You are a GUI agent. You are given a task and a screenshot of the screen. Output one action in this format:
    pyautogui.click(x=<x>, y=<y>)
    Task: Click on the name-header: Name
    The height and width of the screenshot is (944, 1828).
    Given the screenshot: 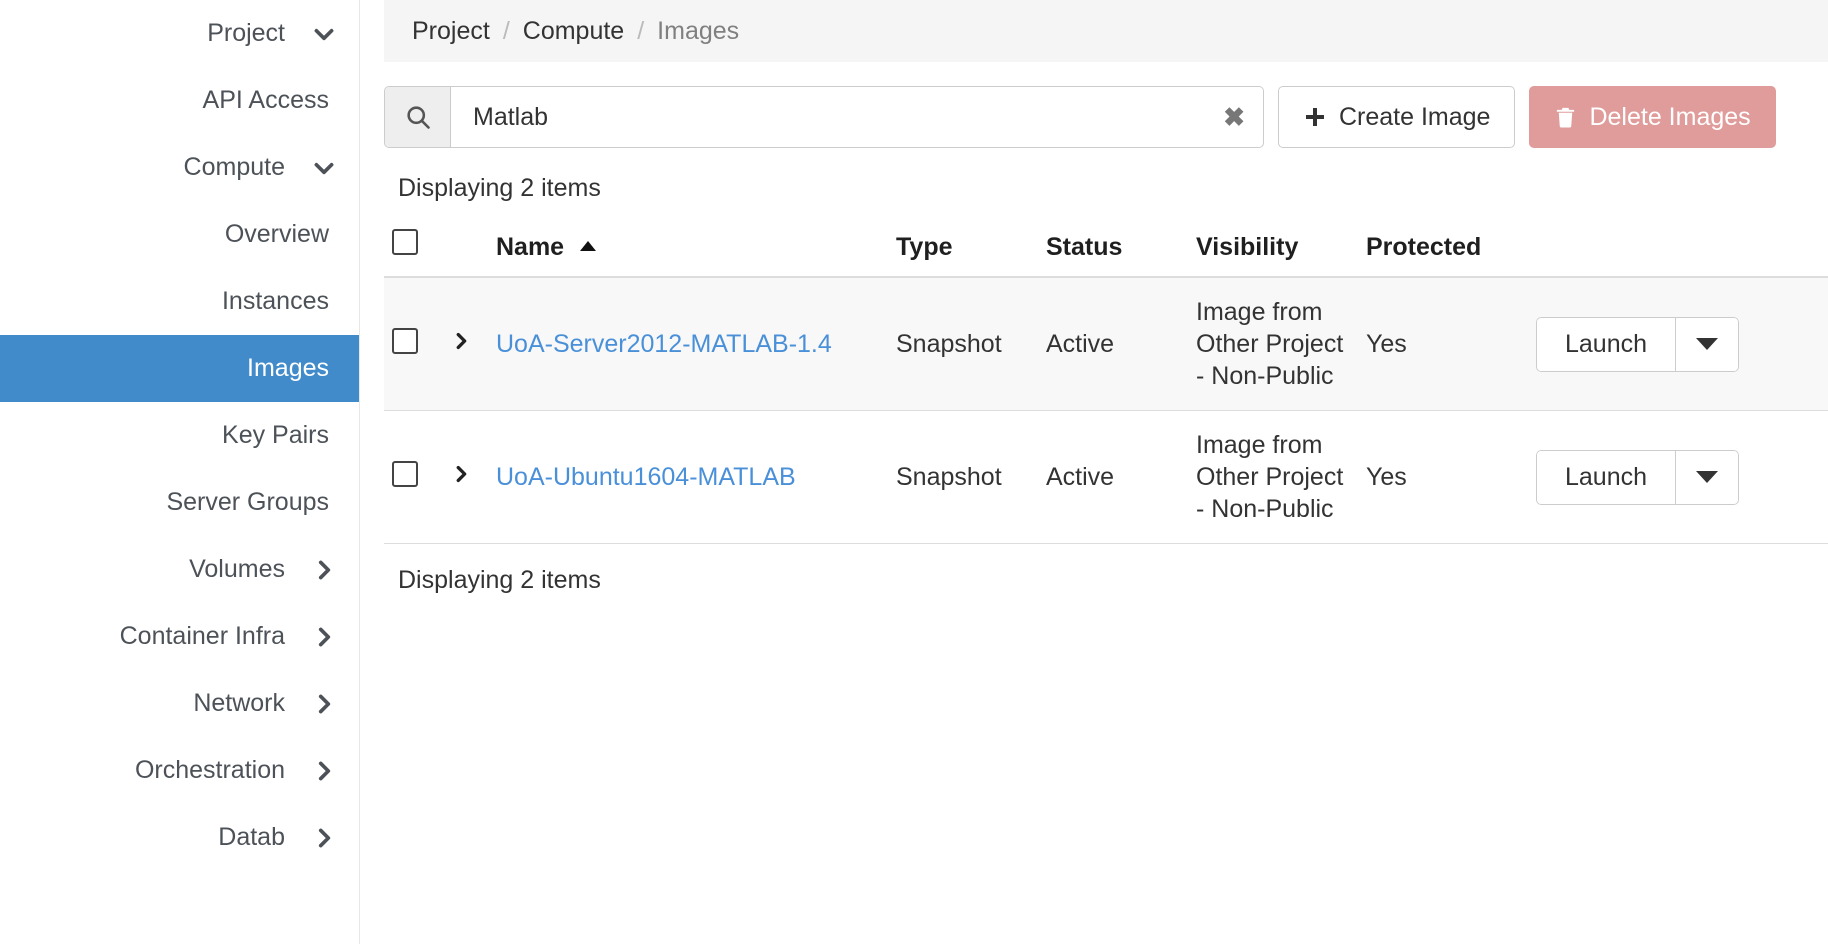 What is the action you would take?
    pyautogui.click(x=688, y=248)
    